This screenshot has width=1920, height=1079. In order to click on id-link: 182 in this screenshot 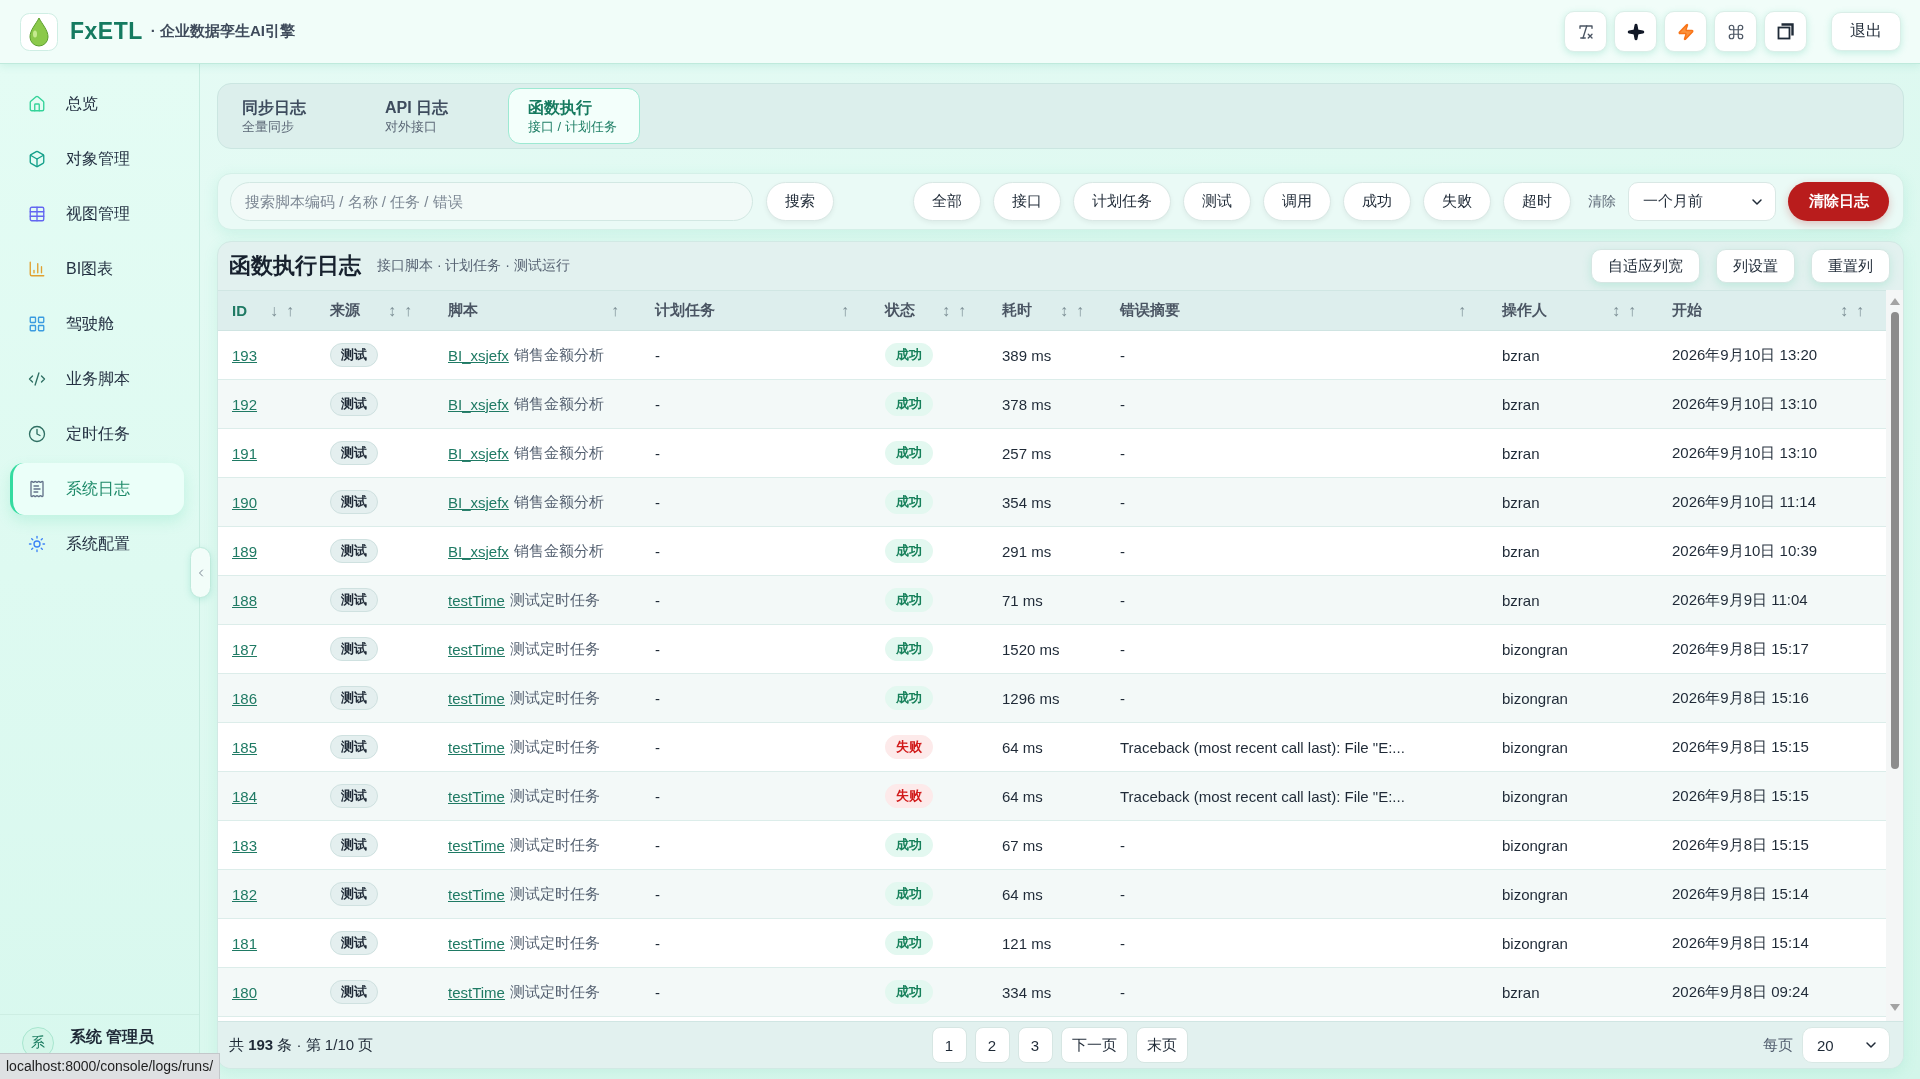, I will do `click(245, 894)`.